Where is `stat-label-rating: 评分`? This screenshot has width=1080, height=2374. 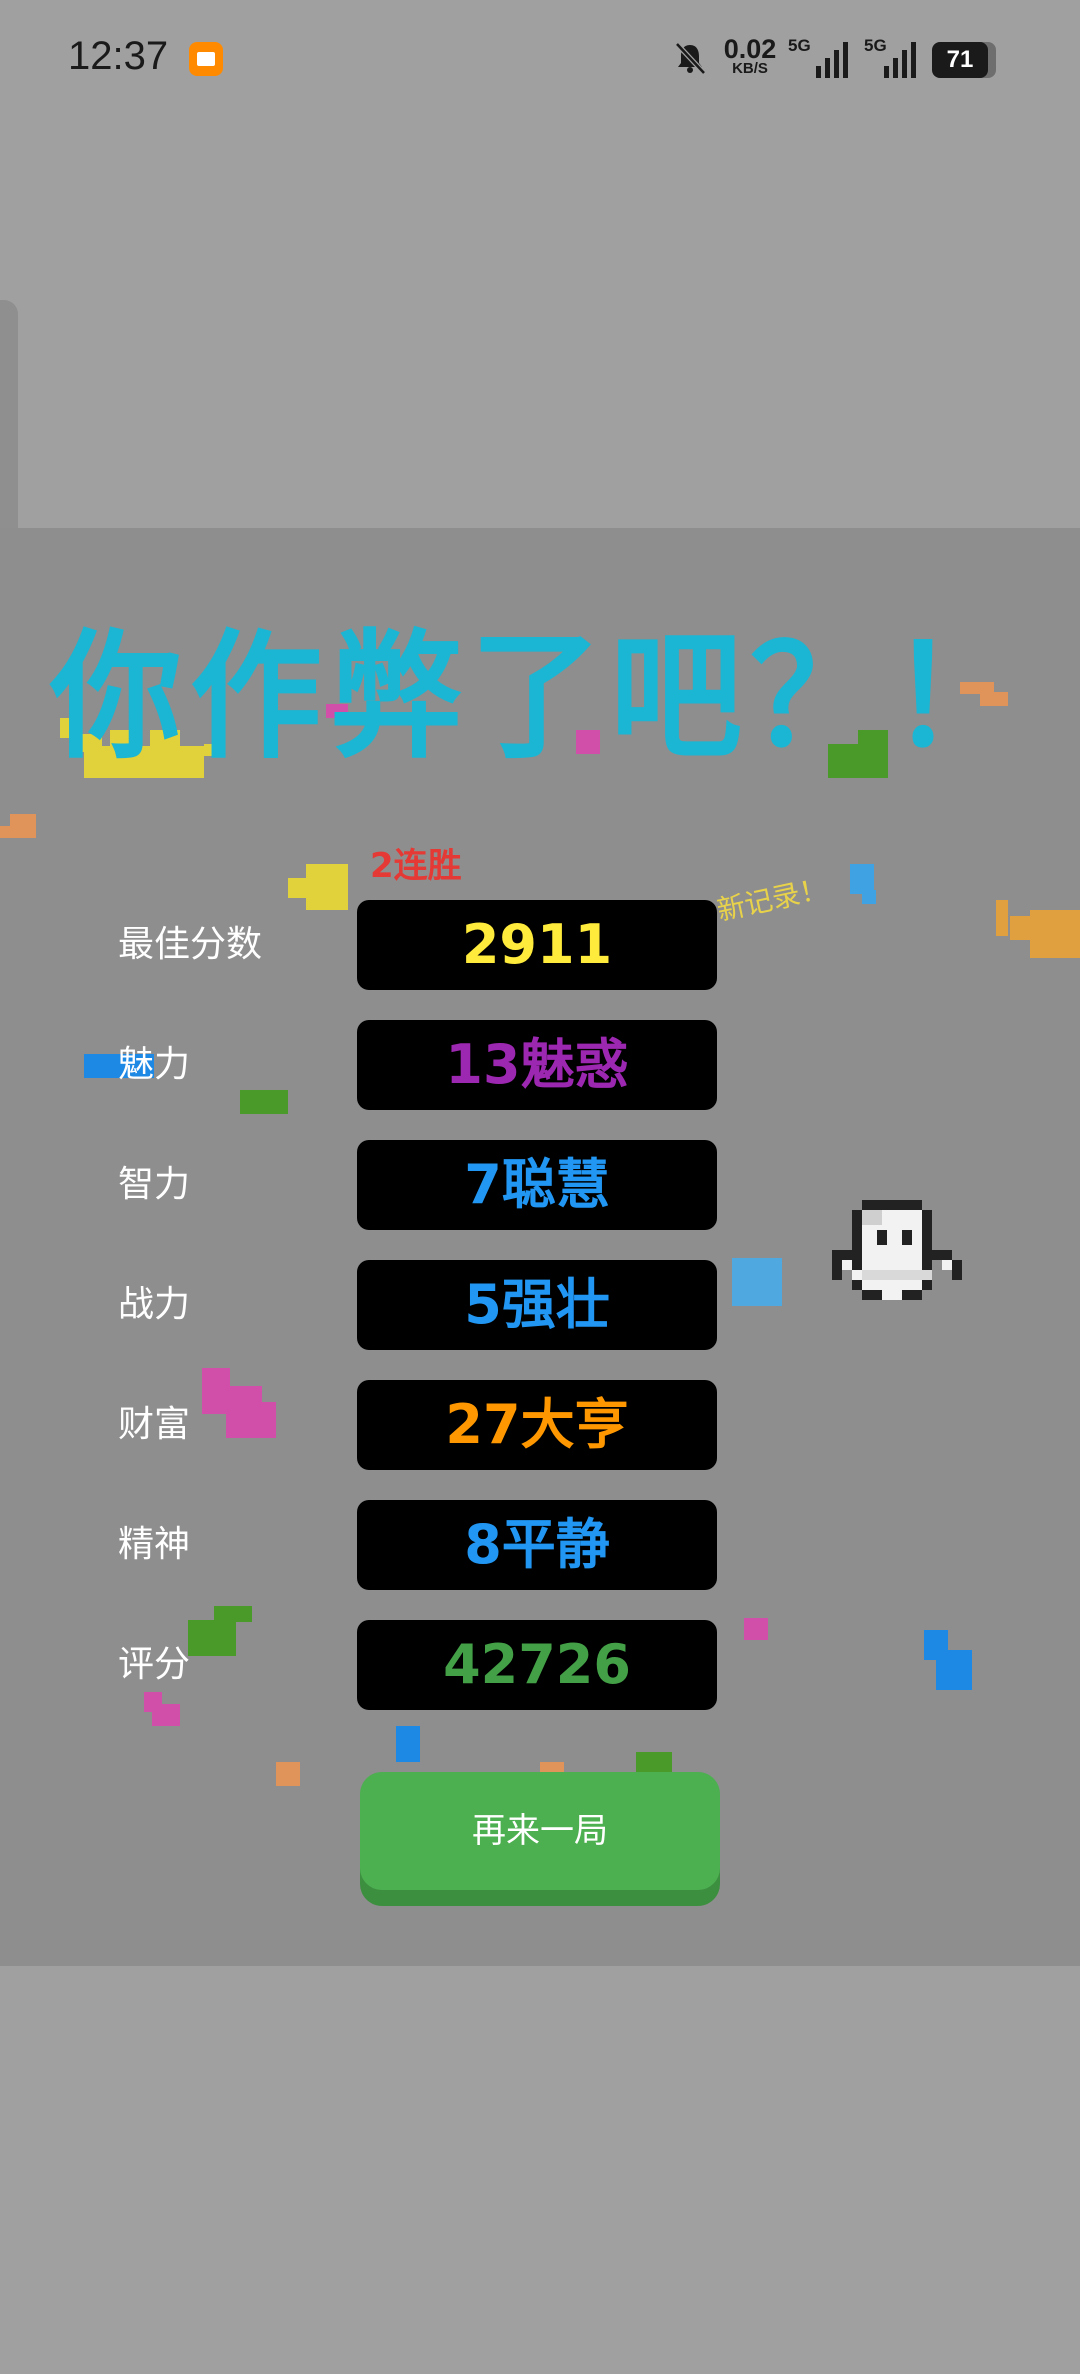 stat-label-rating: 评分 is located at coordinates (154, 1664).